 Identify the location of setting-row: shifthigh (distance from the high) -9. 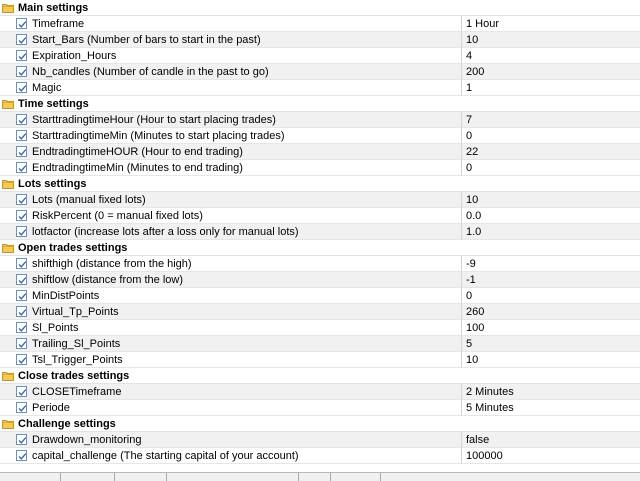
(320, 264).